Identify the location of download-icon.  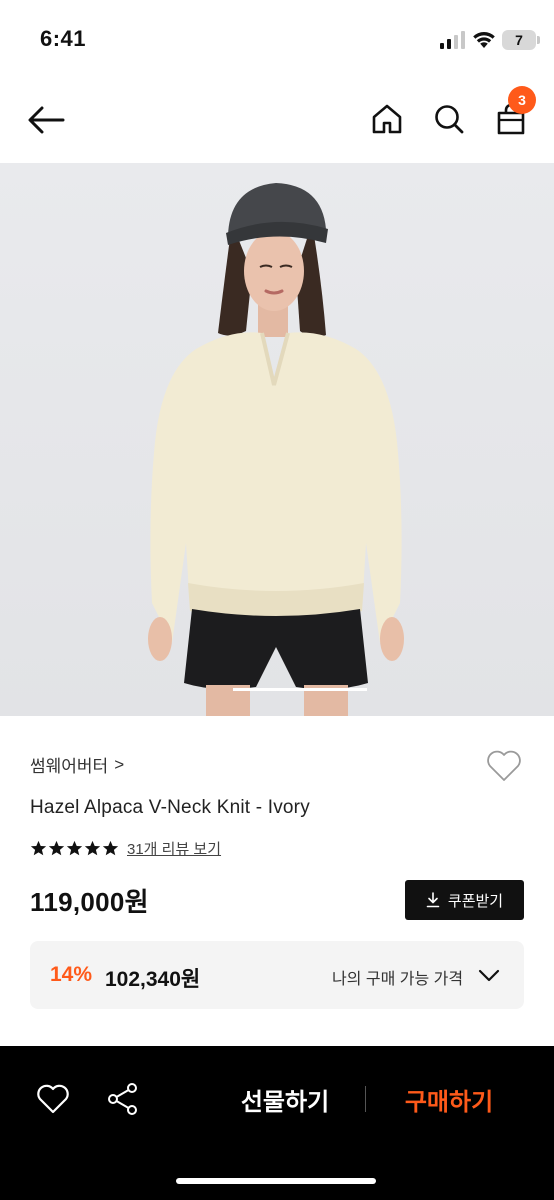
(433, 900).